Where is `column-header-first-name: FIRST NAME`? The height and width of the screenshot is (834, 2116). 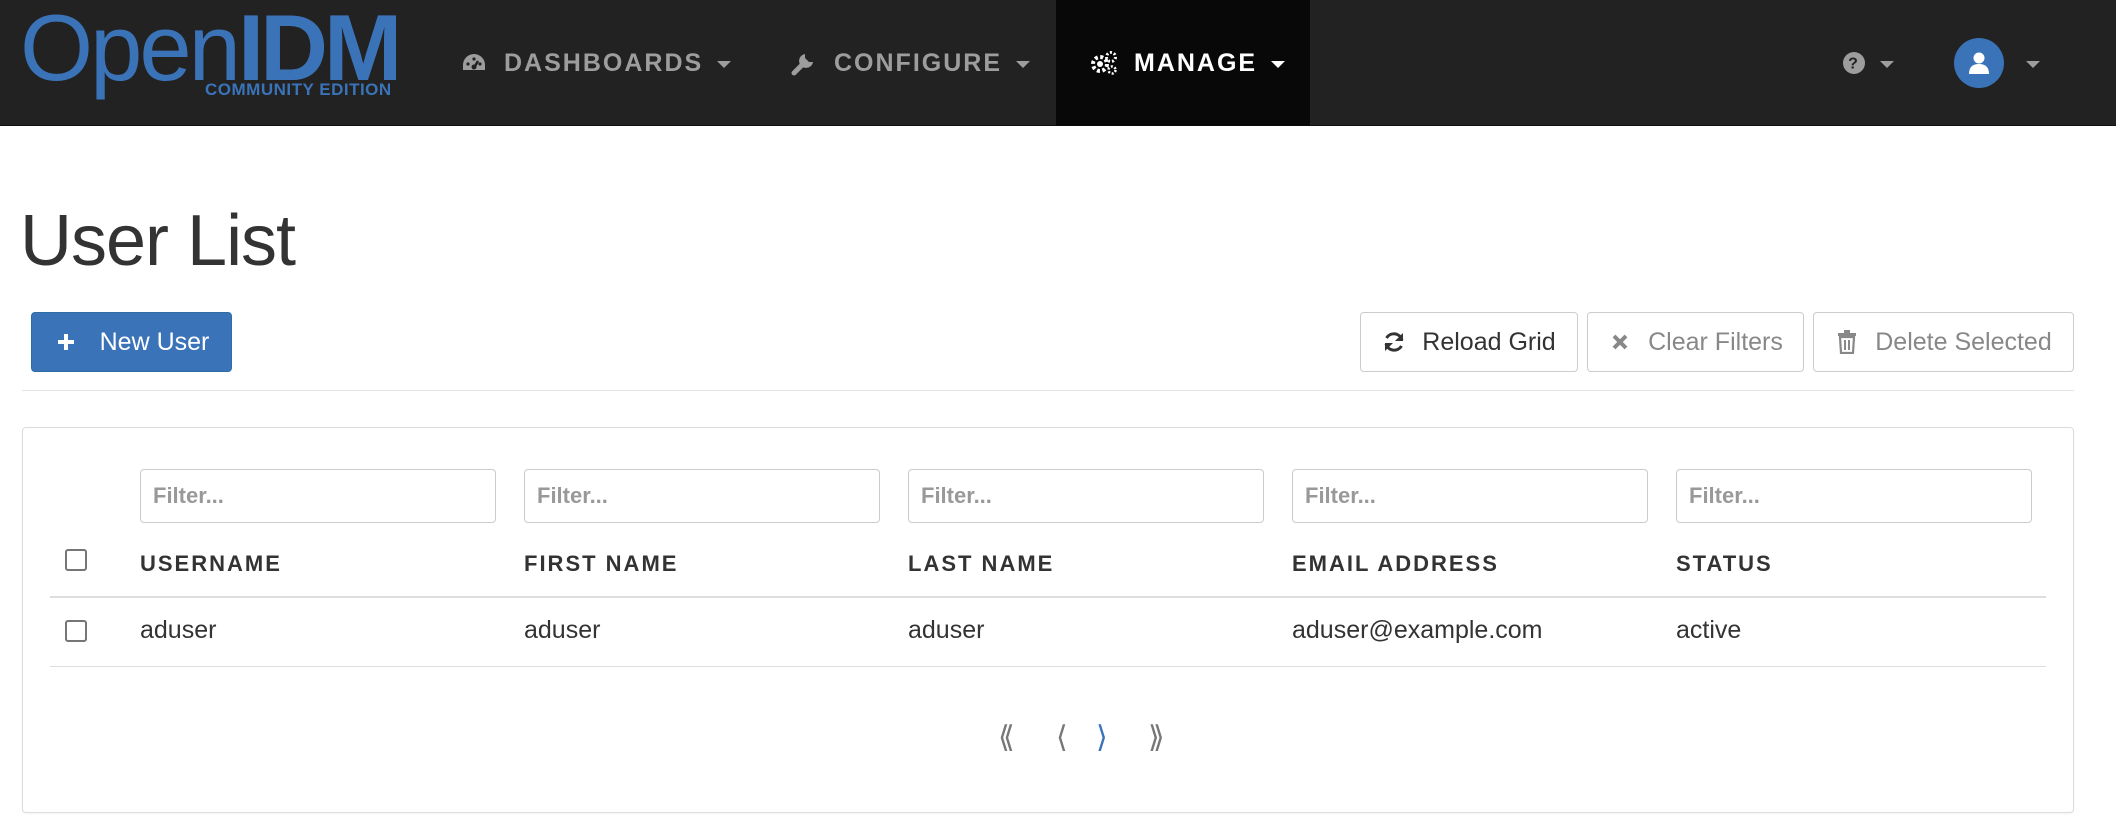
column-header-first-name: FIRST NAME is located at coordinates (601, 564).